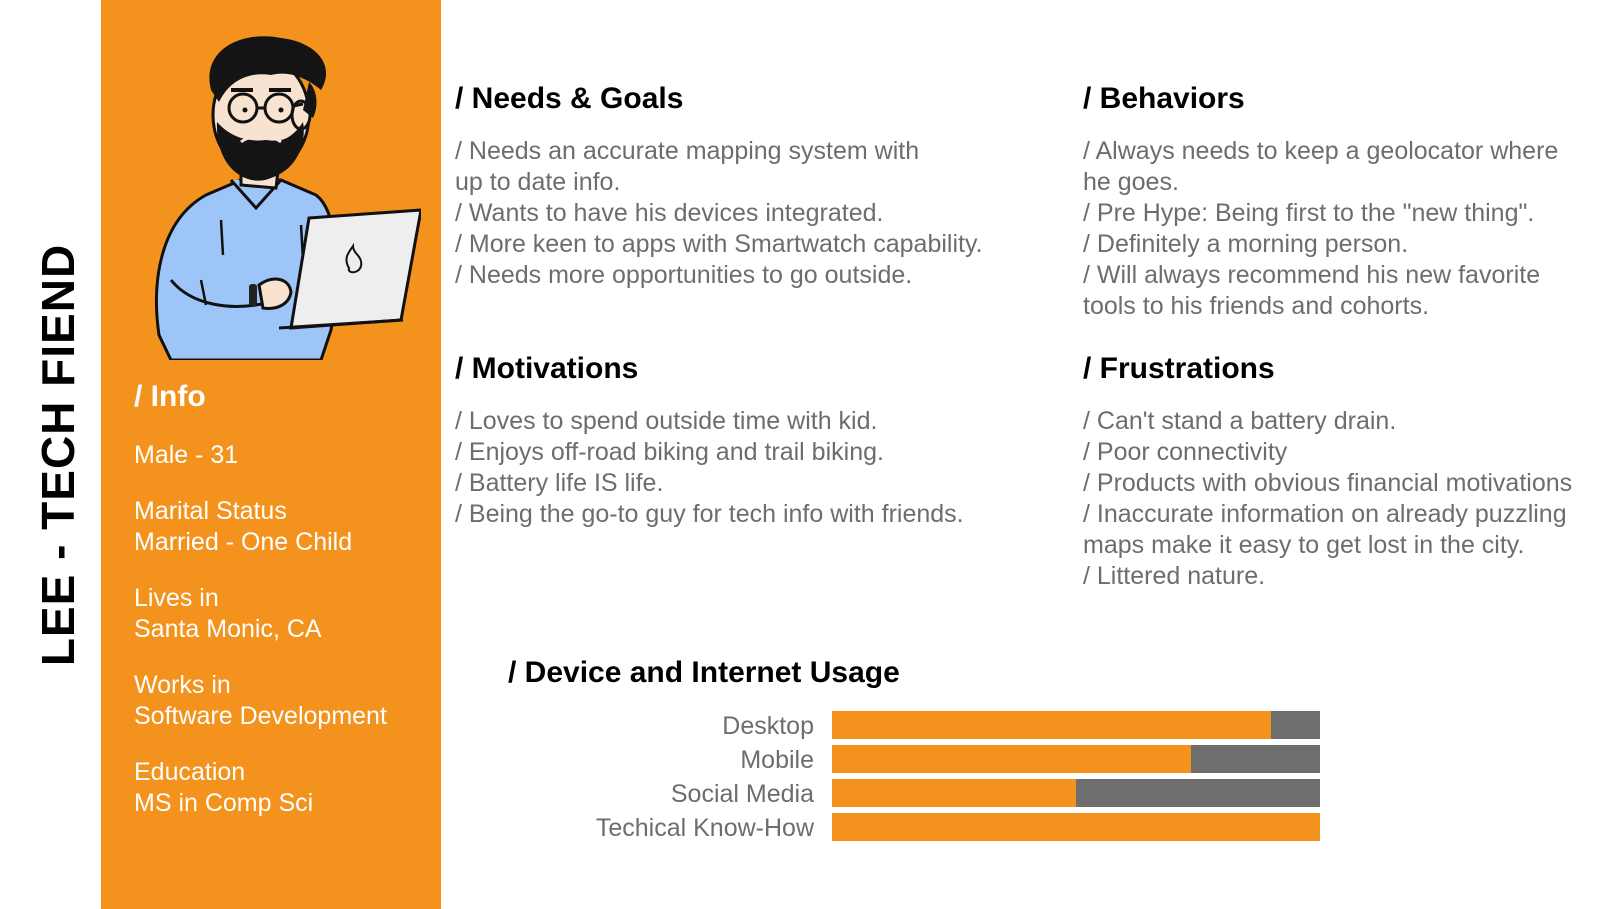 The image size is (1620, 909). I want to click on info-location: Lives in Santa Monic, CA, so click(260, 614).